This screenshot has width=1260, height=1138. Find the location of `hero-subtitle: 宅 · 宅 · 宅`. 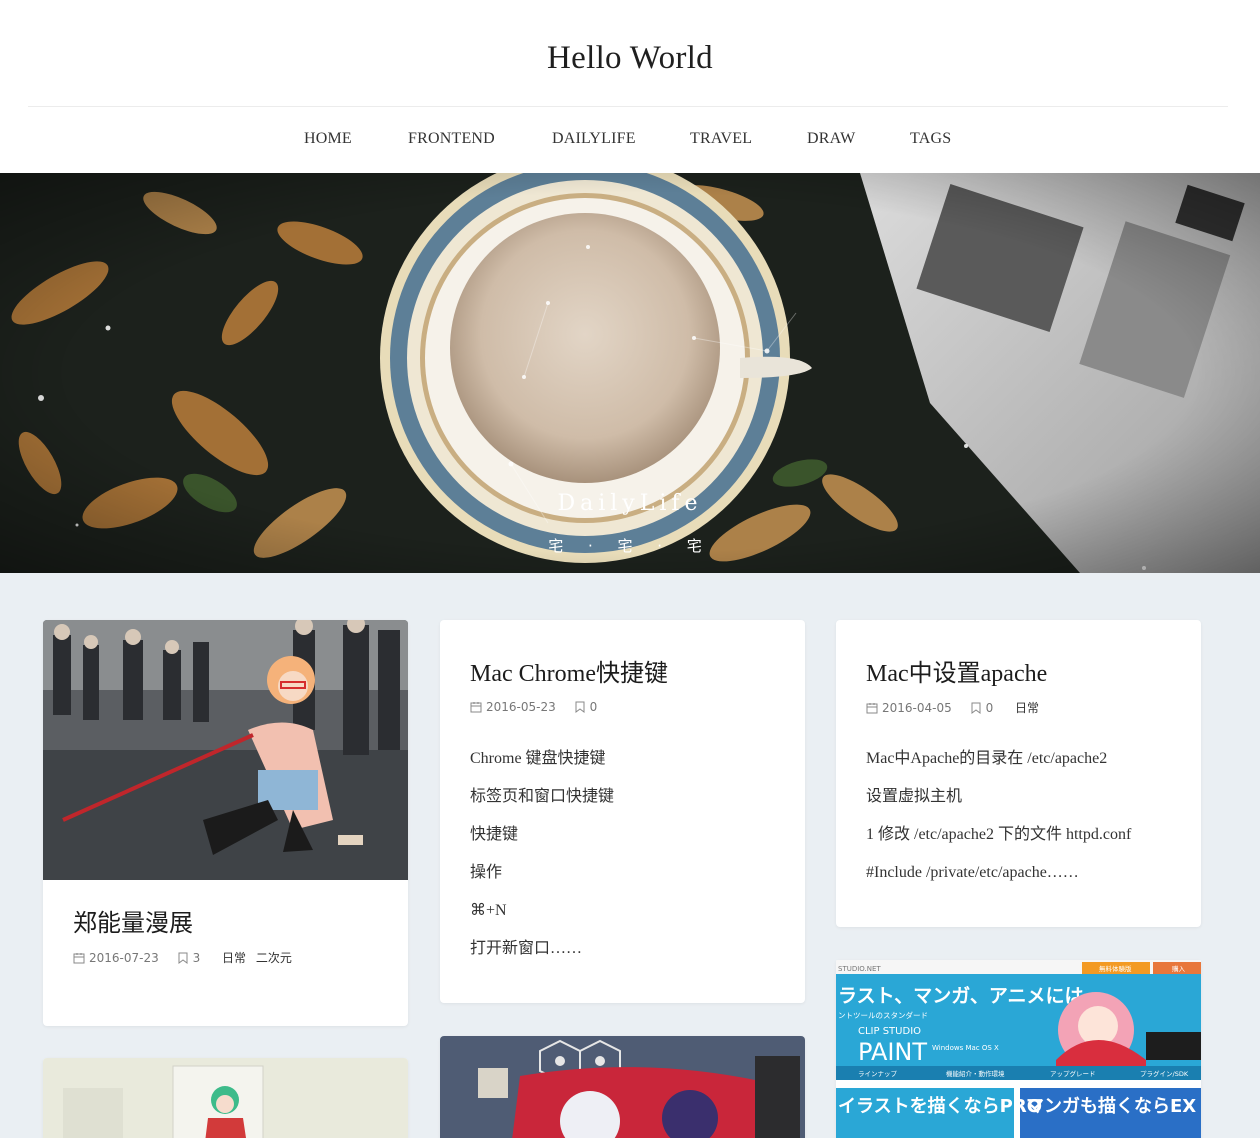

hero-subtitle: 宅 · 宅 · 宅 is located at coordinates (630, 546).